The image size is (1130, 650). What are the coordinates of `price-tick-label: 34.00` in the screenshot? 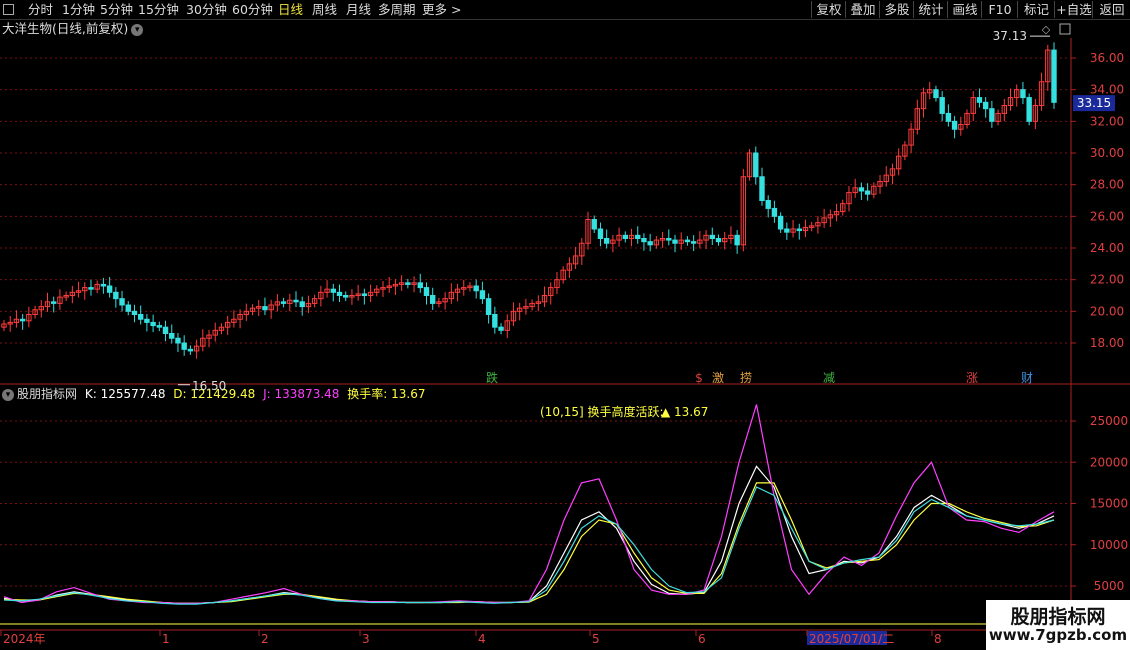 It's located at (1107, 90).